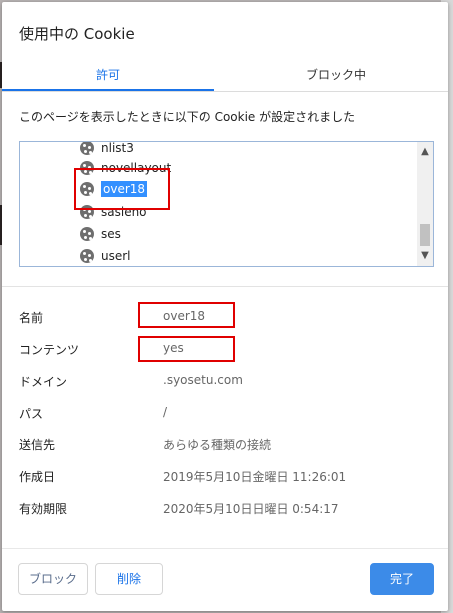 This screenshot has width=453, height=613. What do you see at coordinates (336, 76) in the screenshot?
I see `tab-blocked: ブロック中` at bounding box center [336, 76].